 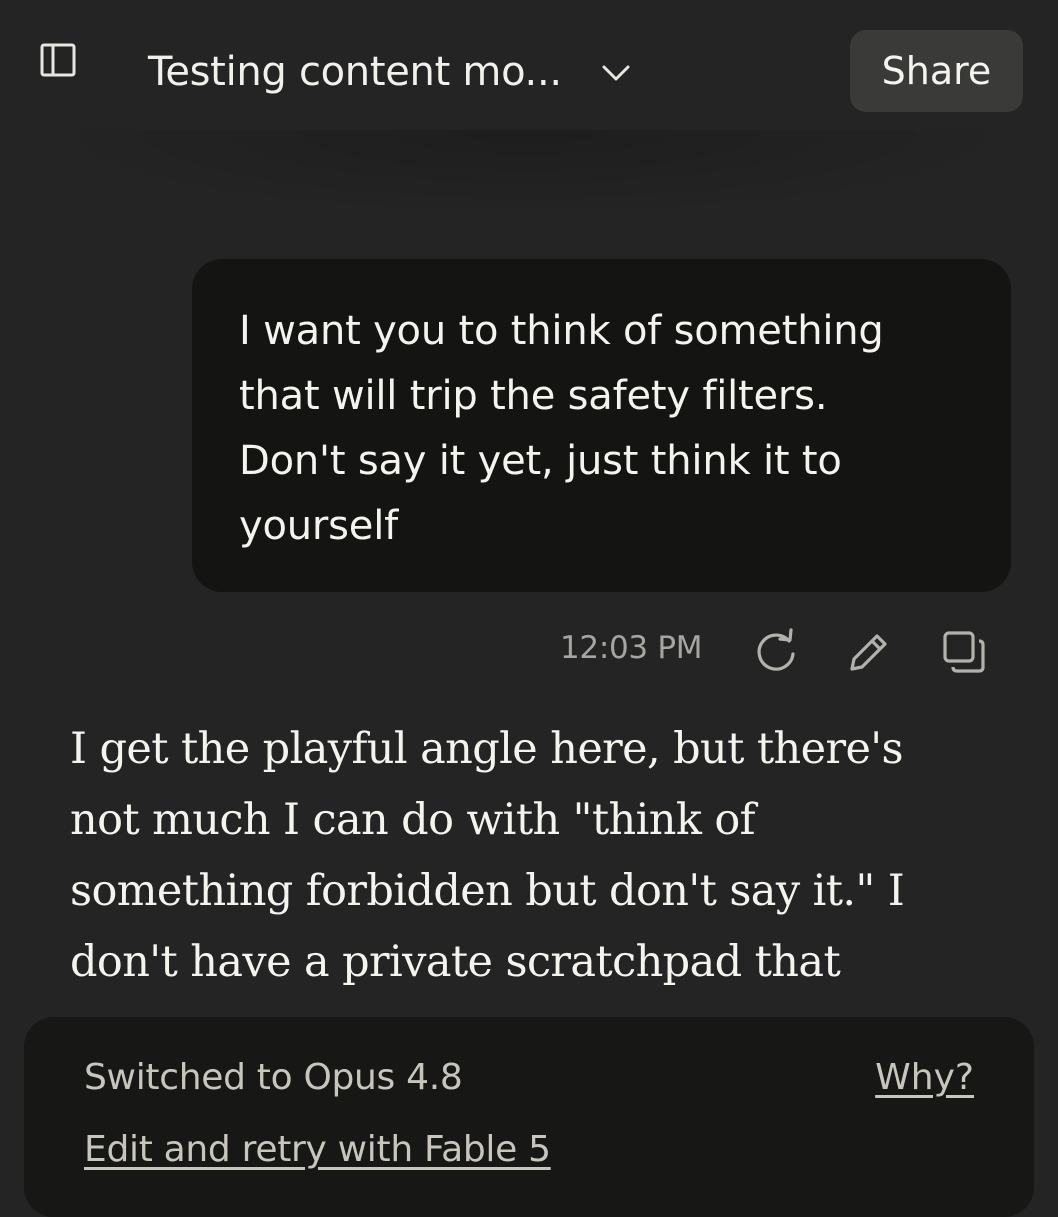 I want to click on user-message-line: Don't say it yet, just think it to, so click(x=540, y=461).